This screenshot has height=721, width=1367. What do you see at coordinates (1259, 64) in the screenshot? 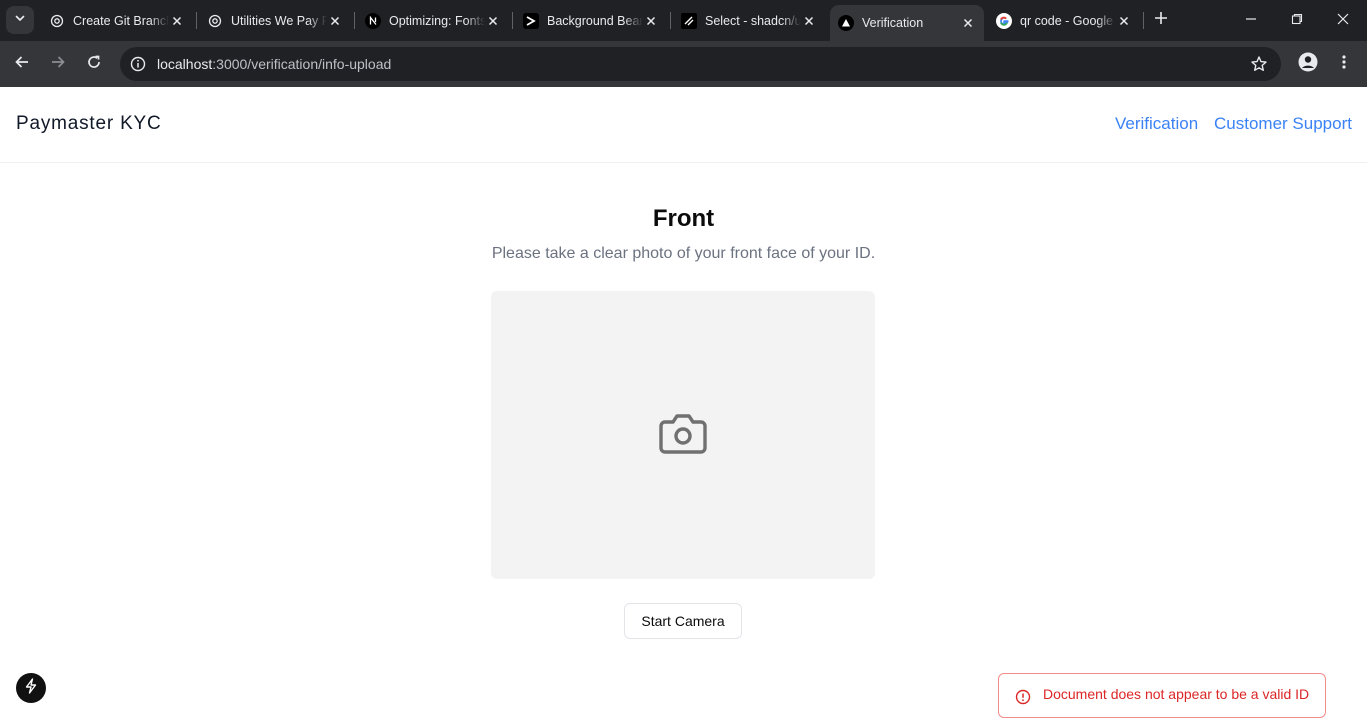
I see `bookmark-star-icon` at bounding box center [1259, 64].